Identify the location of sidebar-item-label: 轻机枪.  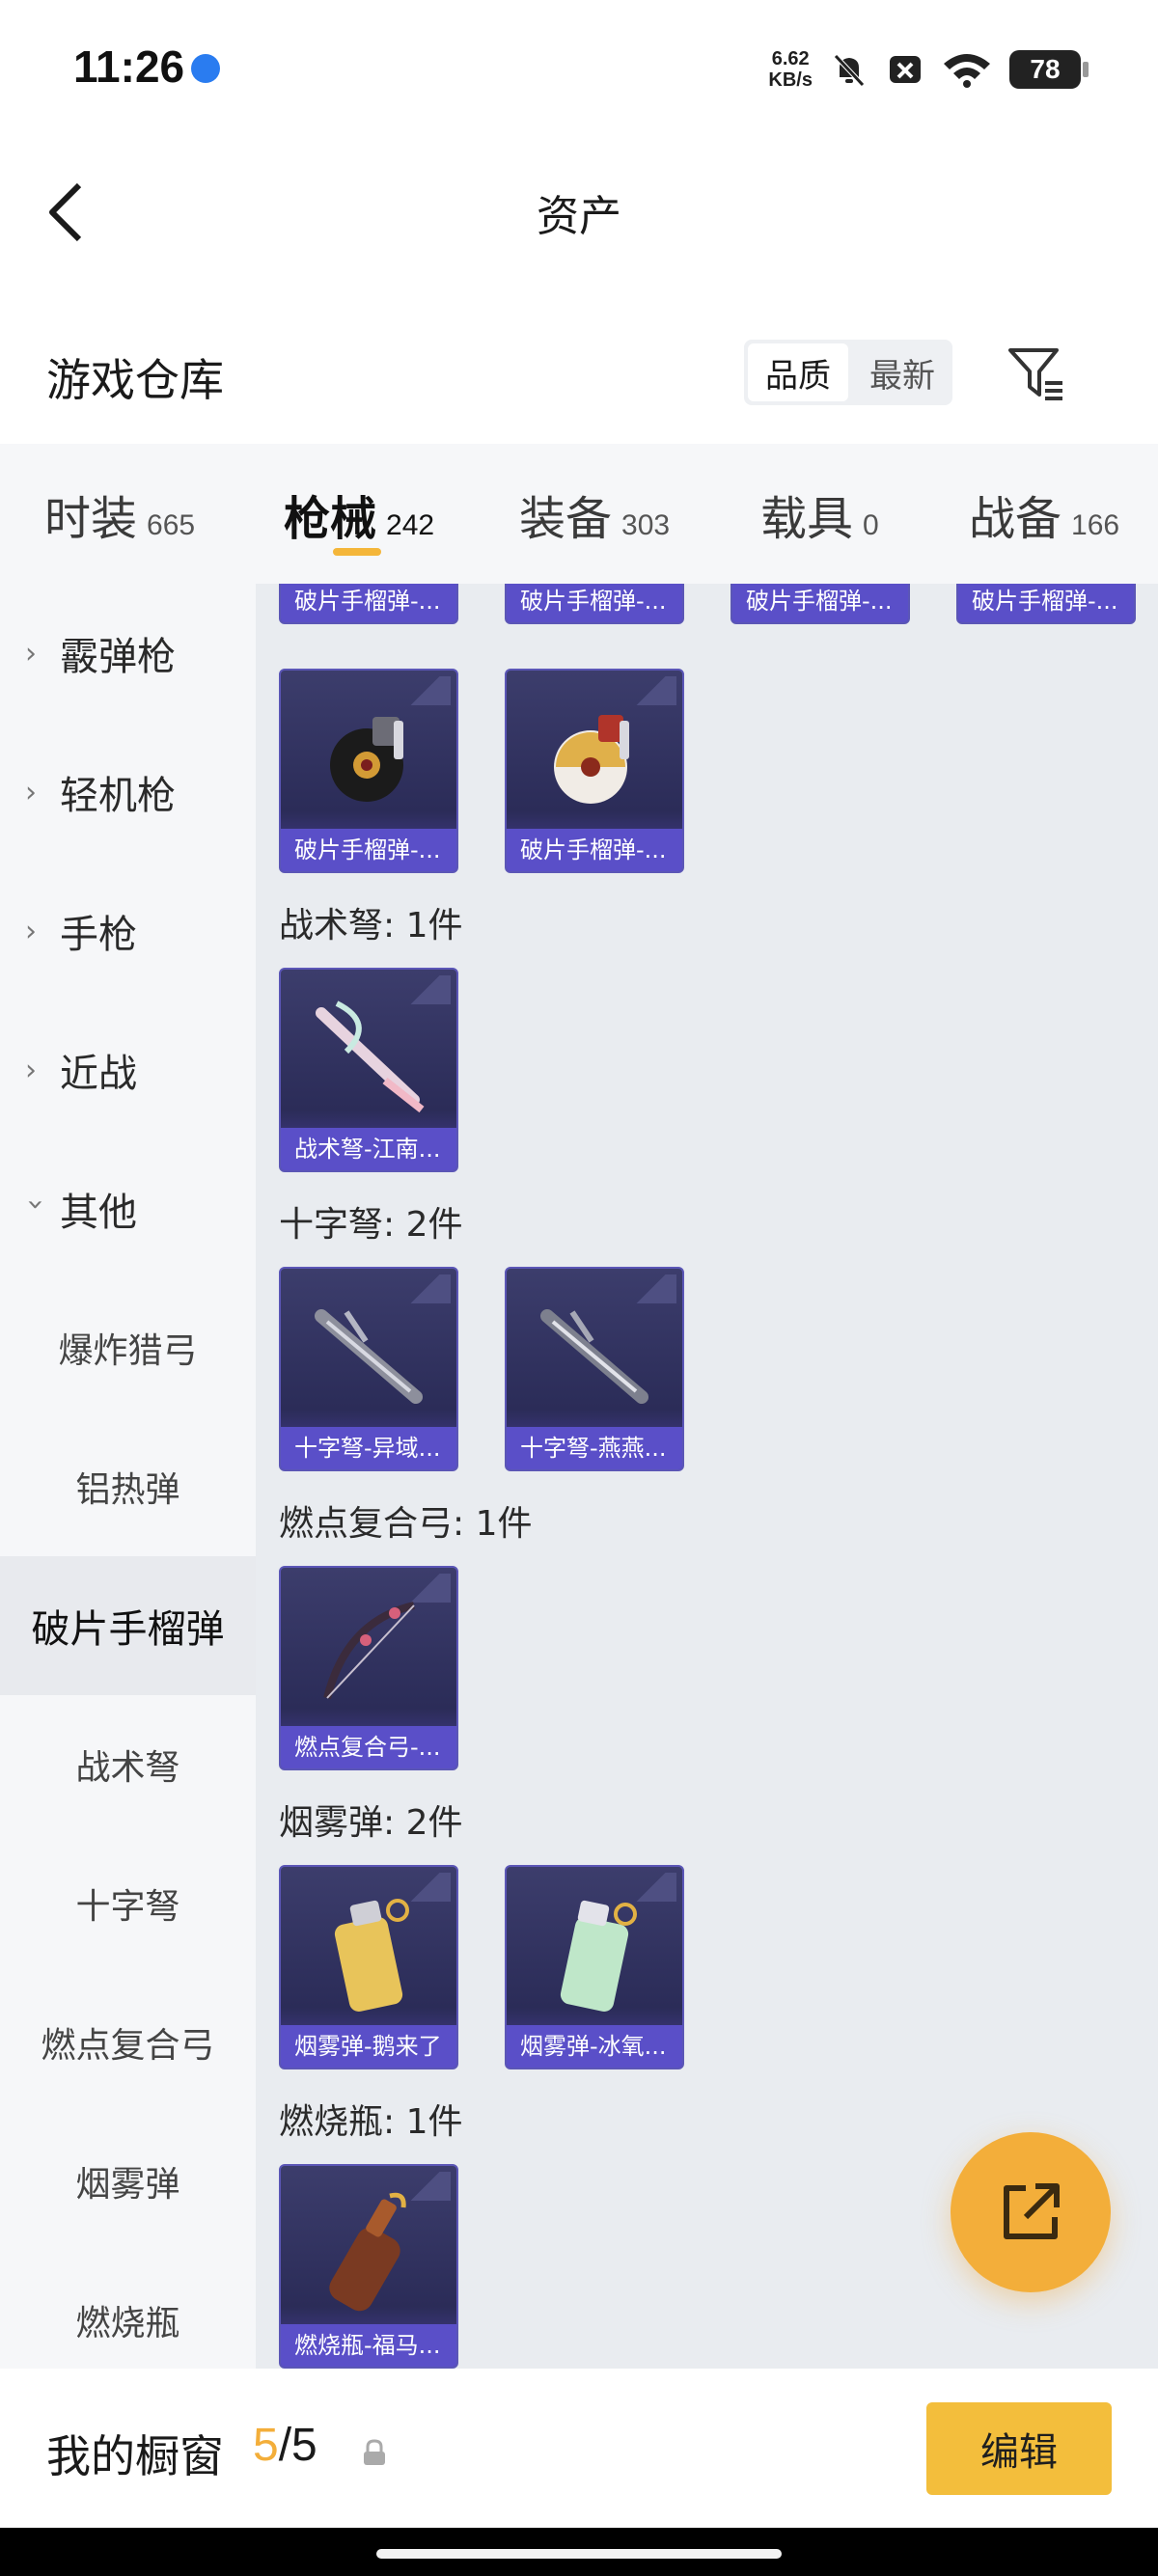
(118, 796).